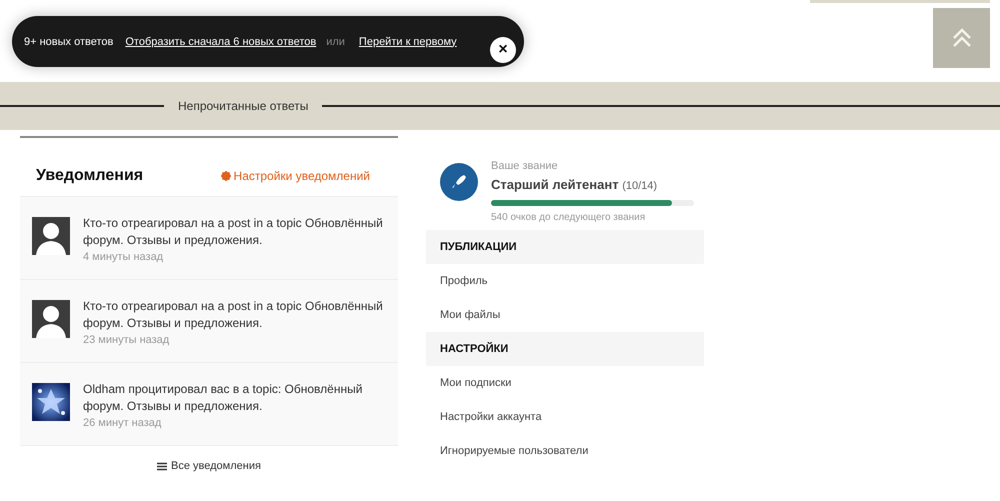  I want to click on rank-points-text: 540 очков до следующего звания, so click(568, 217).